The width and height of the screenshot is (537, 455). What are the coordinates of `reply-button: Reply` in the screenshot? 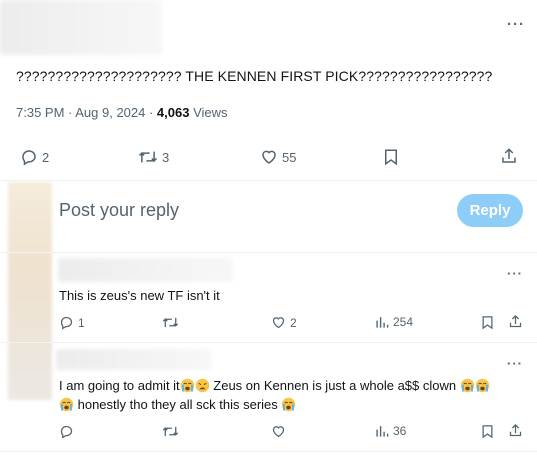 It's located at (490, 210).